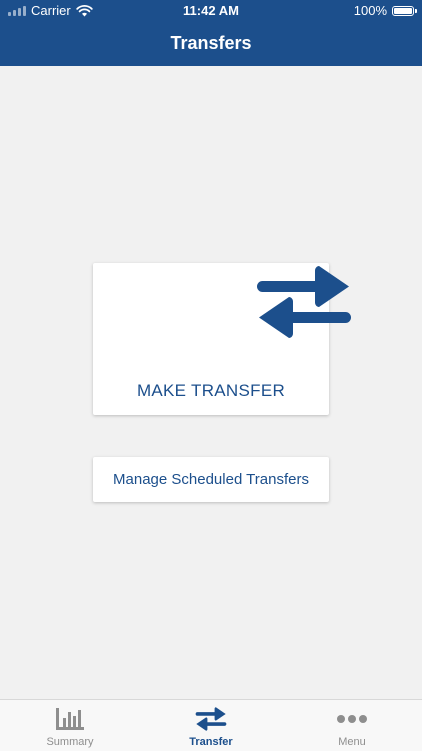 The image size is (422, 751). What do you see at coordinates (352, 742) in the screenshot?
I see `tab-menu-label: Menu` at bounding box center [352, 742].